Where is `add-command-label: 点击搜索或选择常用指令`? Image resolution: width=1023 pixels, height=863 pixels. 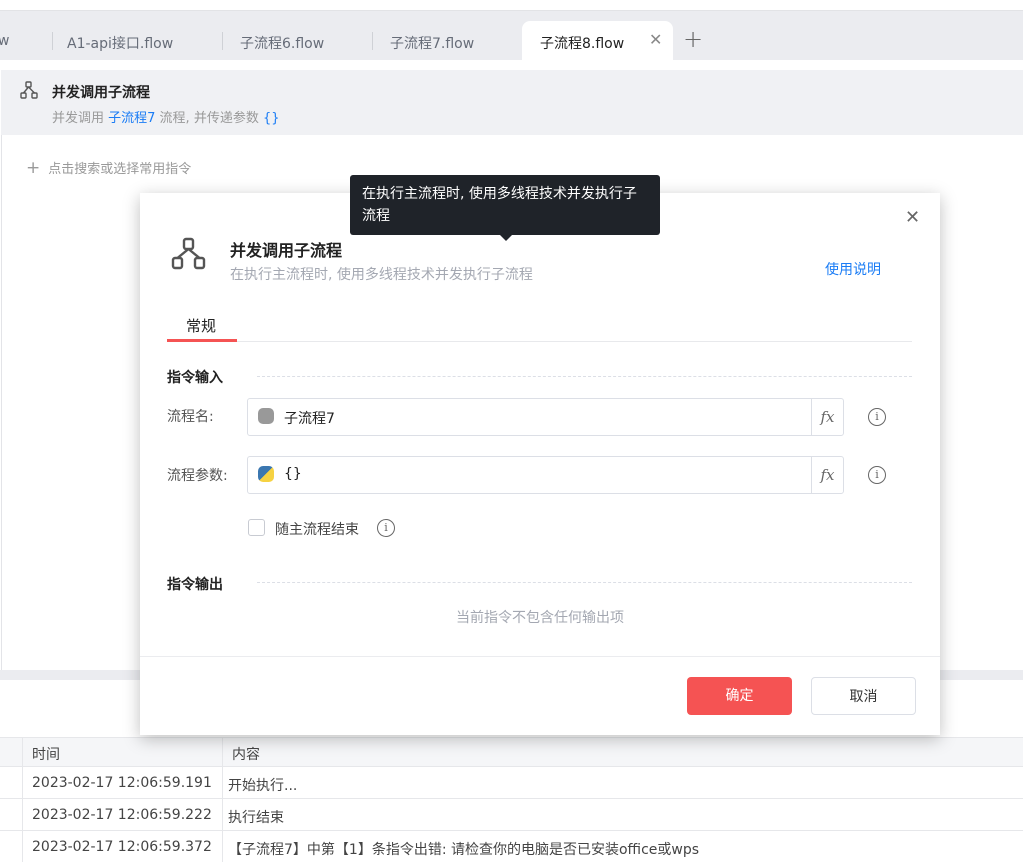
add-command-label: 点击搜索或选择常用指令 is located at coordinates (120, 169).